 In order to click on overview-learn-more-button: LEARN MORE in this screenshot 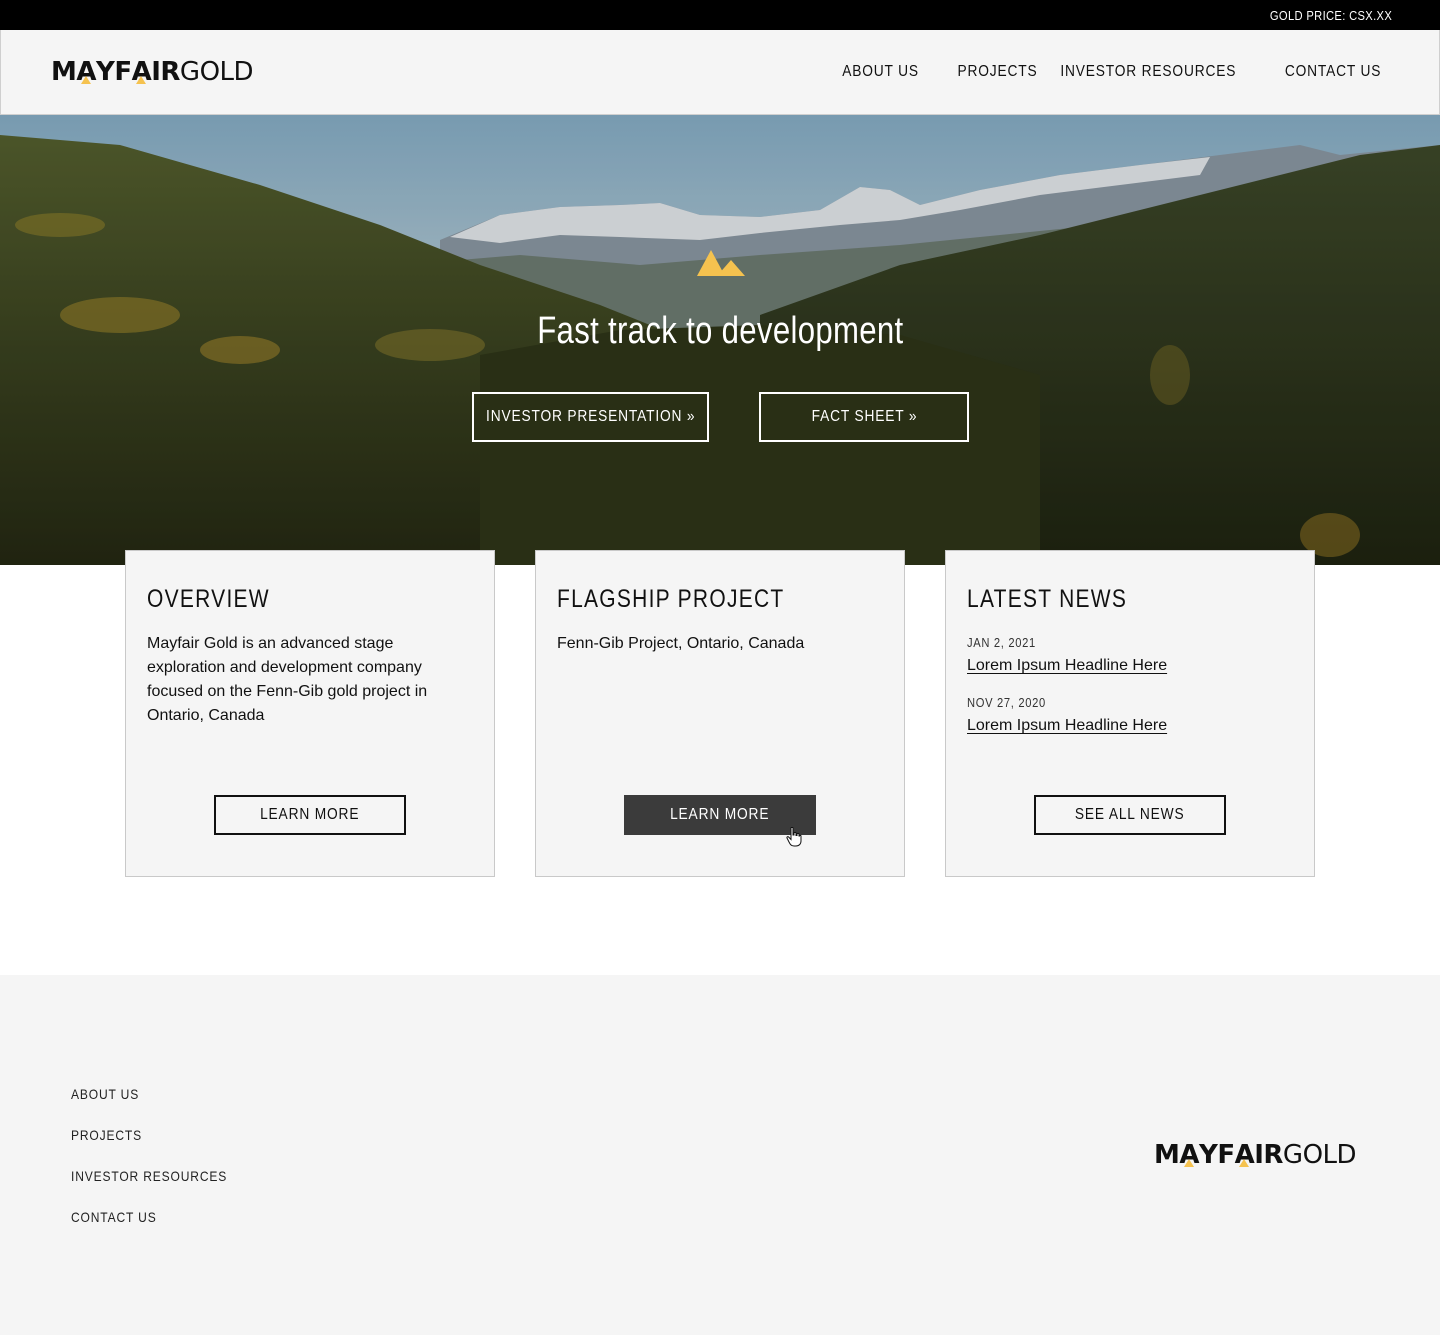, I will do `click(310, 815)`.